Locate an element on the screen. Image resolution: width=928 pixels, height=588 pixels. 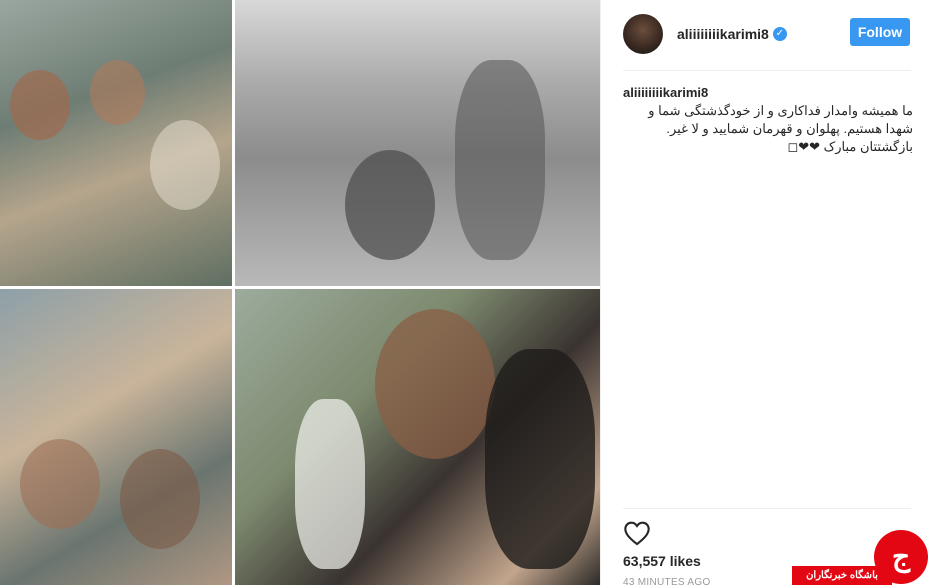
header-divider is located at coordinates (767, 70).